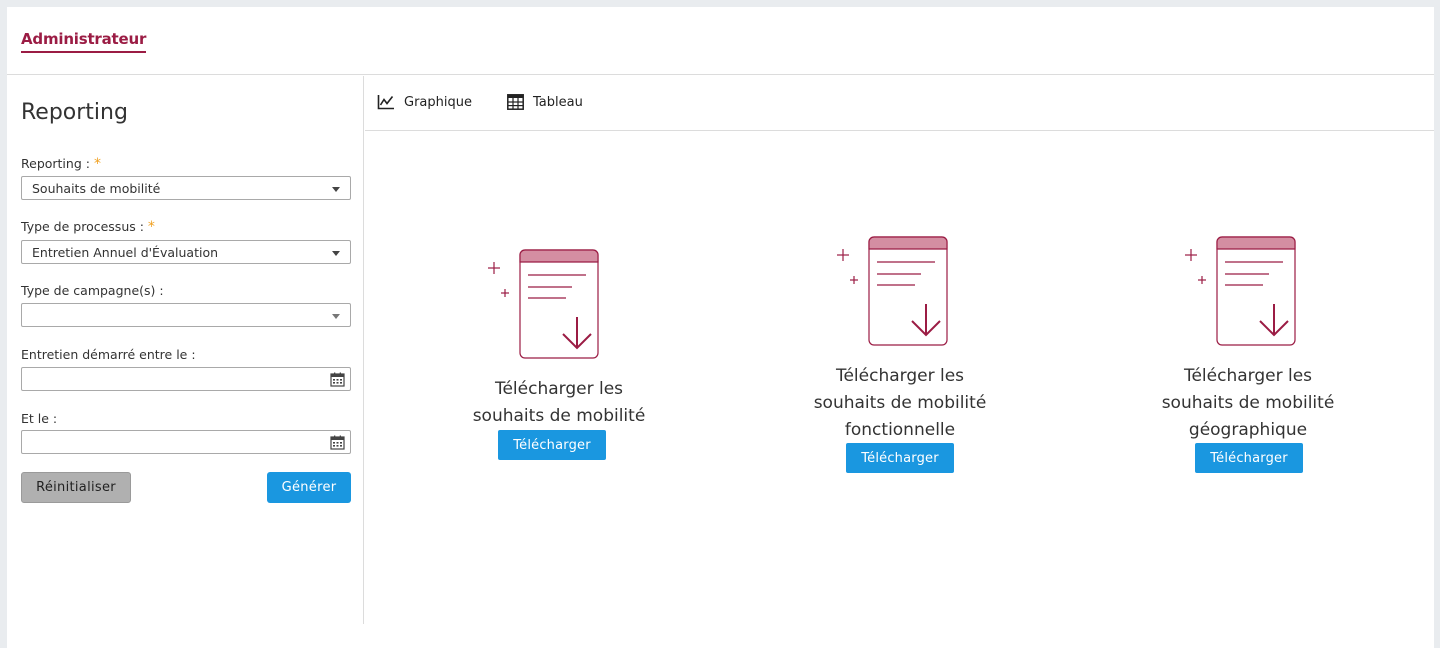 The width and height of the screenshot is (1440, 648). I want to click on reset-button: Réinitialiser, so click(76, 487).